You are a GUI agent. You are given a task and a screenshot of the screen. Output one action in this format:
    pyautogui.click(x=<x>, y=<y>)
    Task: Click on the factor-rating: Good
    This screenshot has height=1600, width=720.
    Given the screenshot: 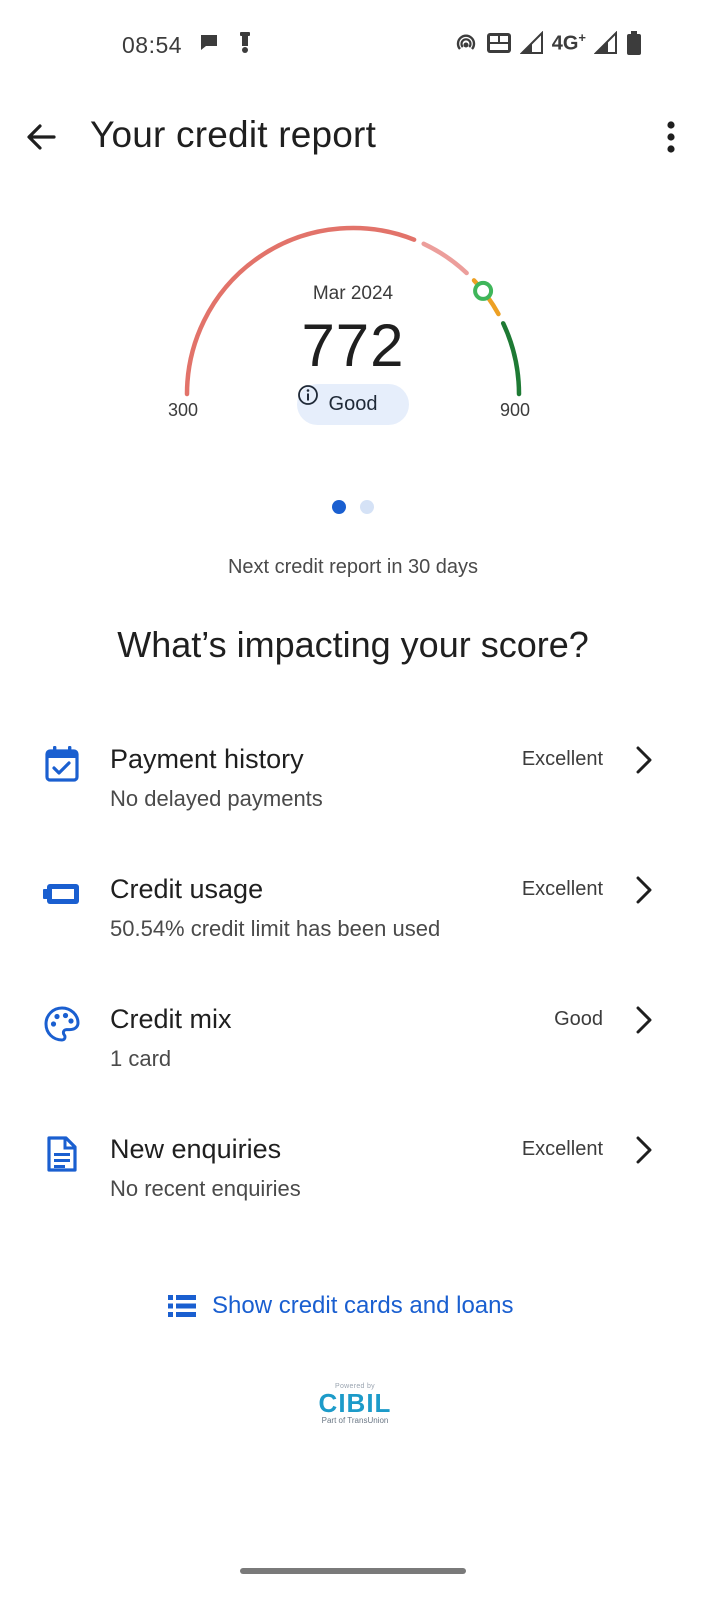 What is the action you would take?
    pyautogui.click(x=578, y=1019)
    